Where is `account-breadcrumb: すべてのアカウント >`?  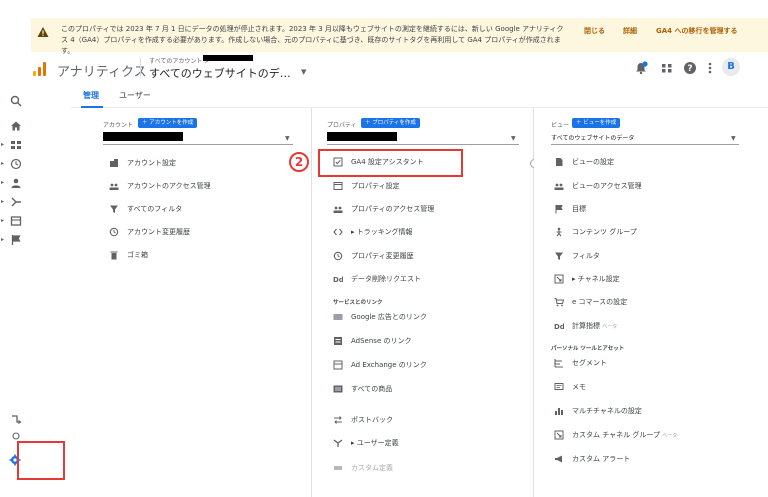 account-breadcrumb: すべてのアカウント > is located at coordinates (179, 60).